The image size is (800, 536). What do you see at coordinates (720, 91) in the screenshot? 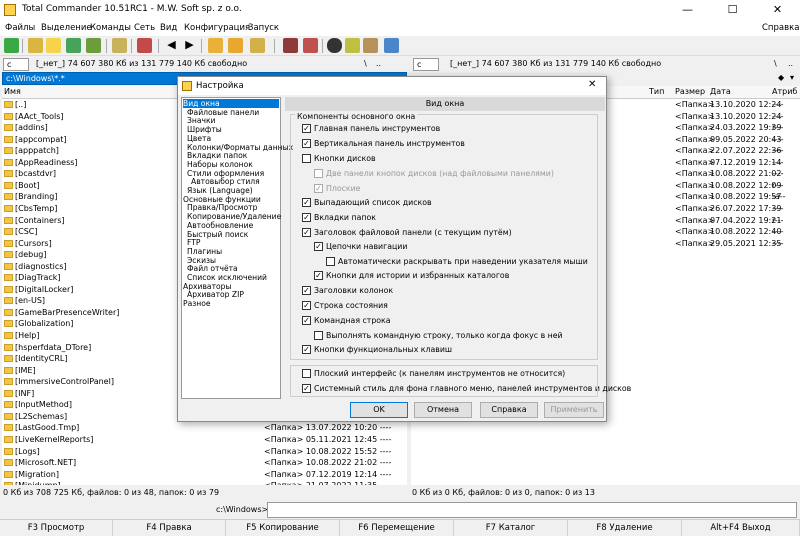
I see `col-date-header: Дата` at bounding box center [720, 91].